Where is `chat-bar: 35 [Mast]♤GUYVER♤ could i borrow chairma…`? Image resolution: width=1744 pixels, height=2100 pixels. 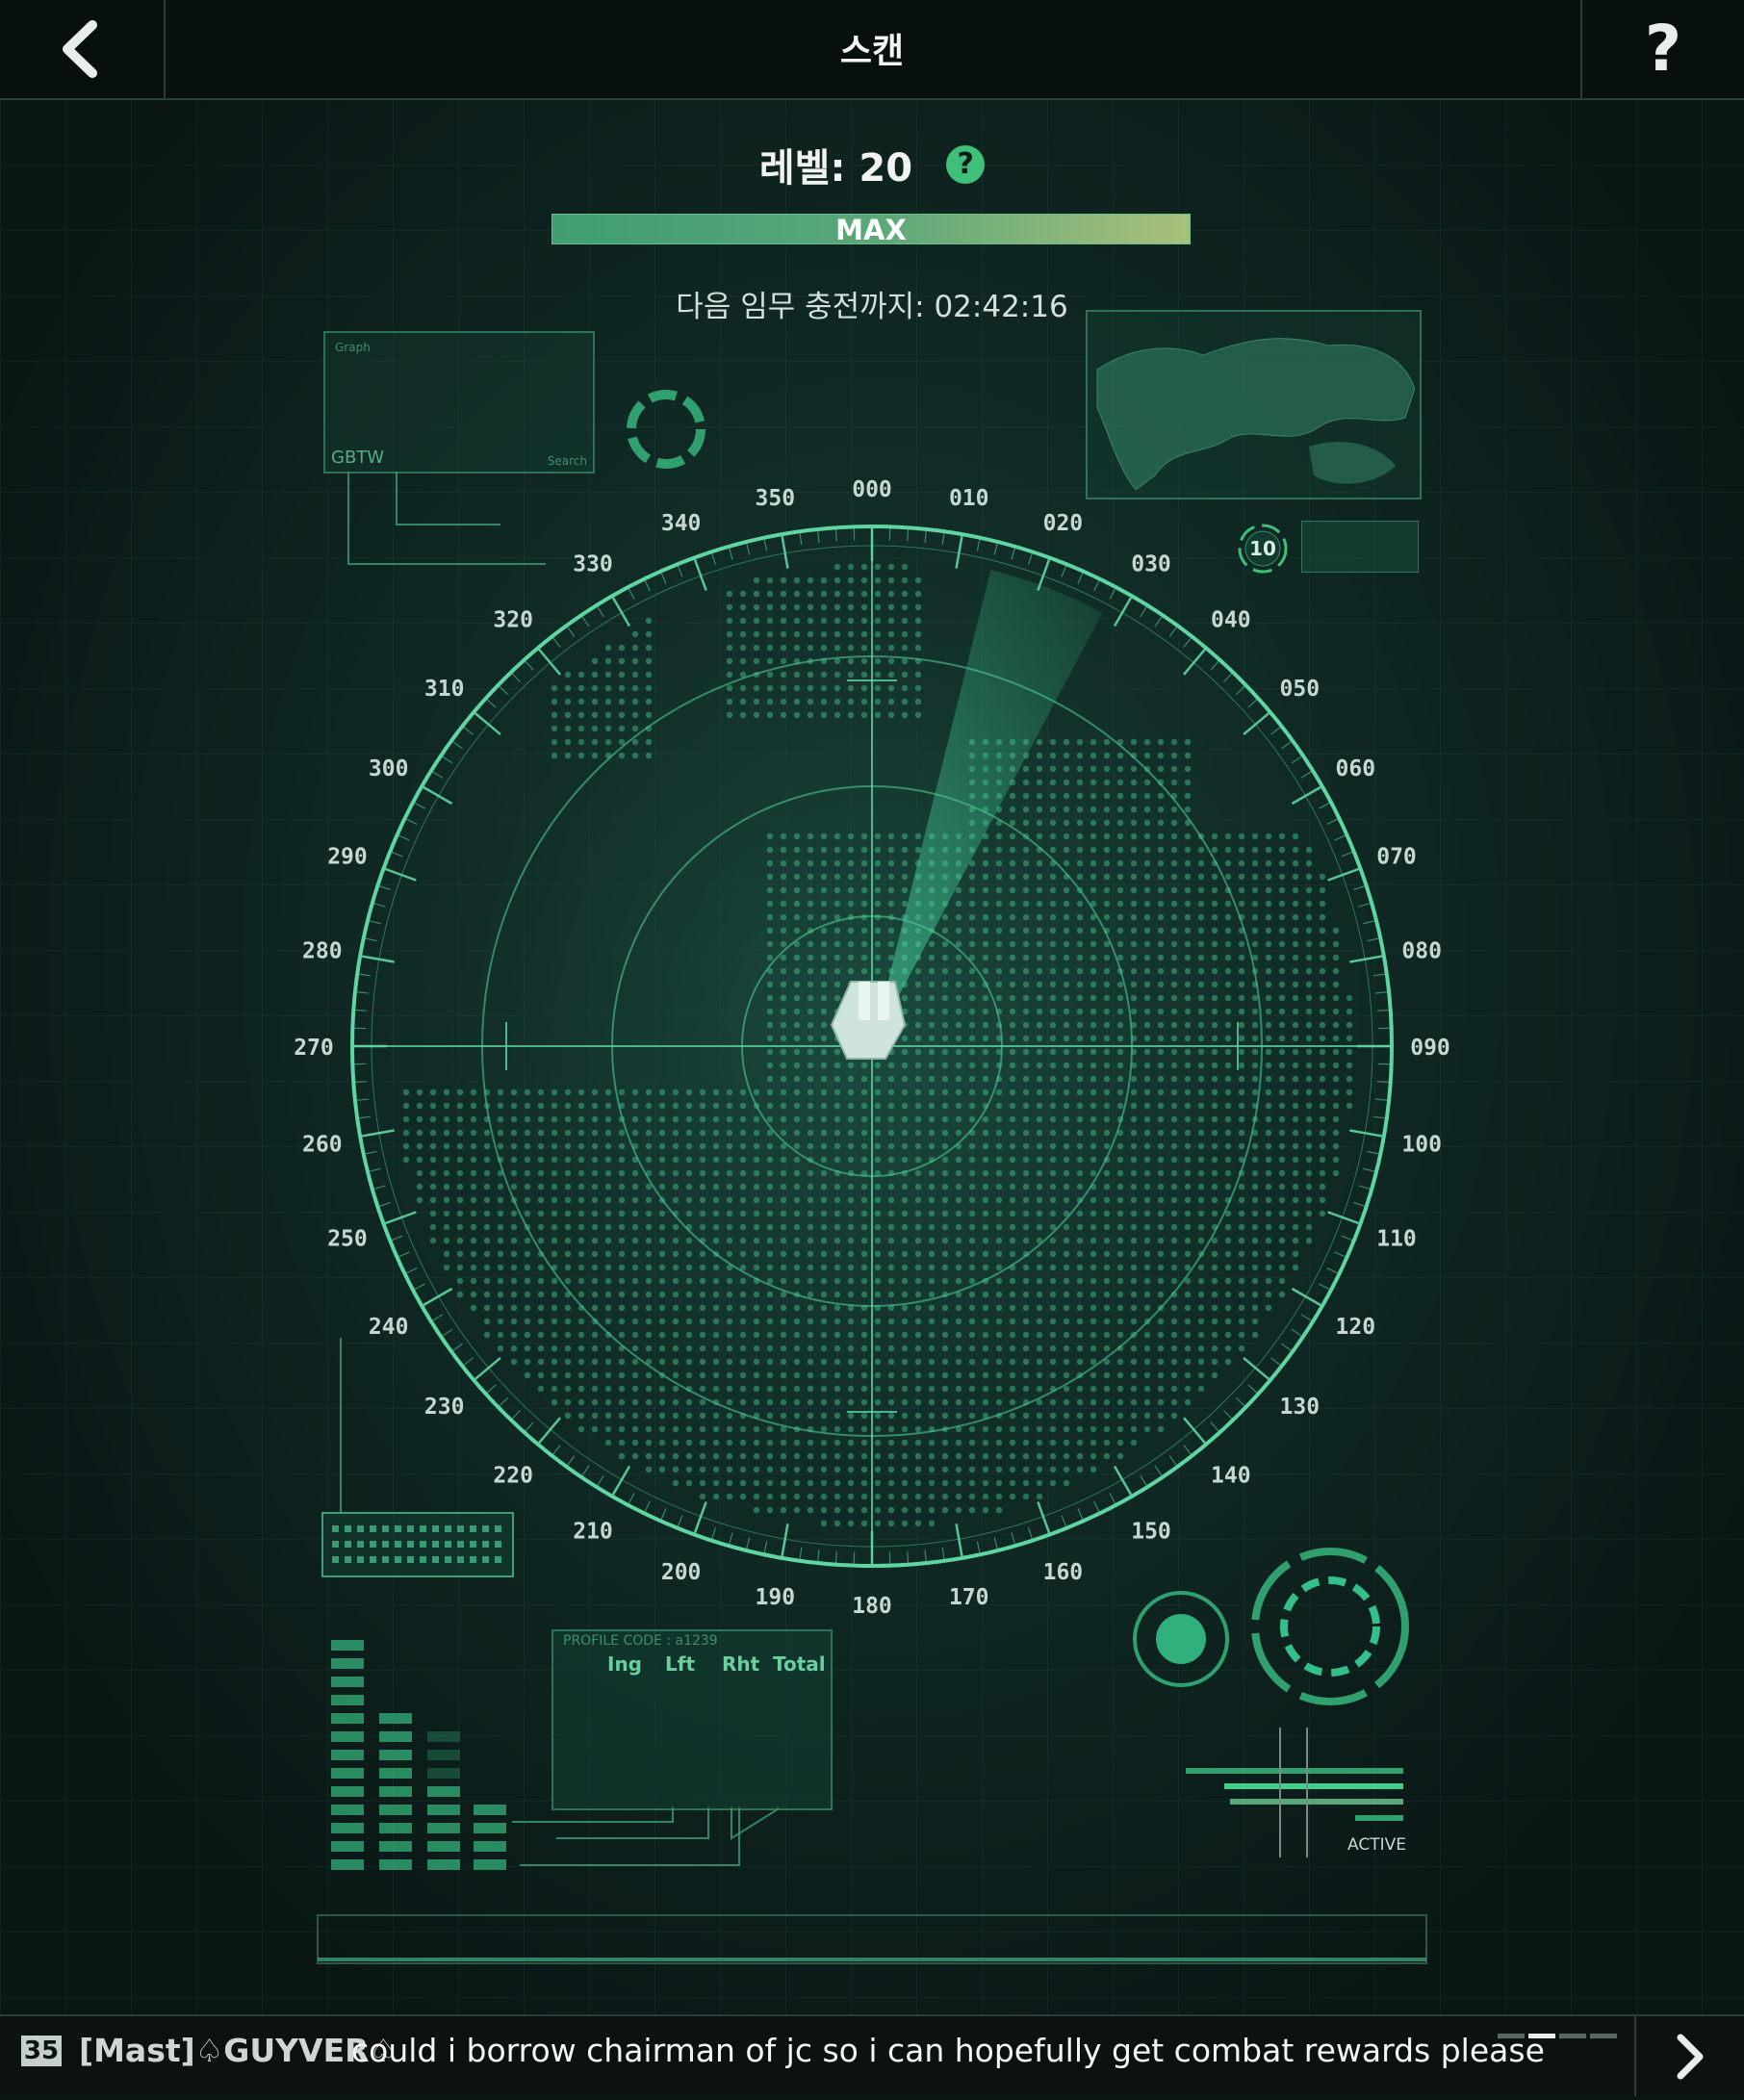
chat-bar: 35 [Mast]♤GUYVER♤ could i borrow chairma… is located at coordinates (872, 2055).